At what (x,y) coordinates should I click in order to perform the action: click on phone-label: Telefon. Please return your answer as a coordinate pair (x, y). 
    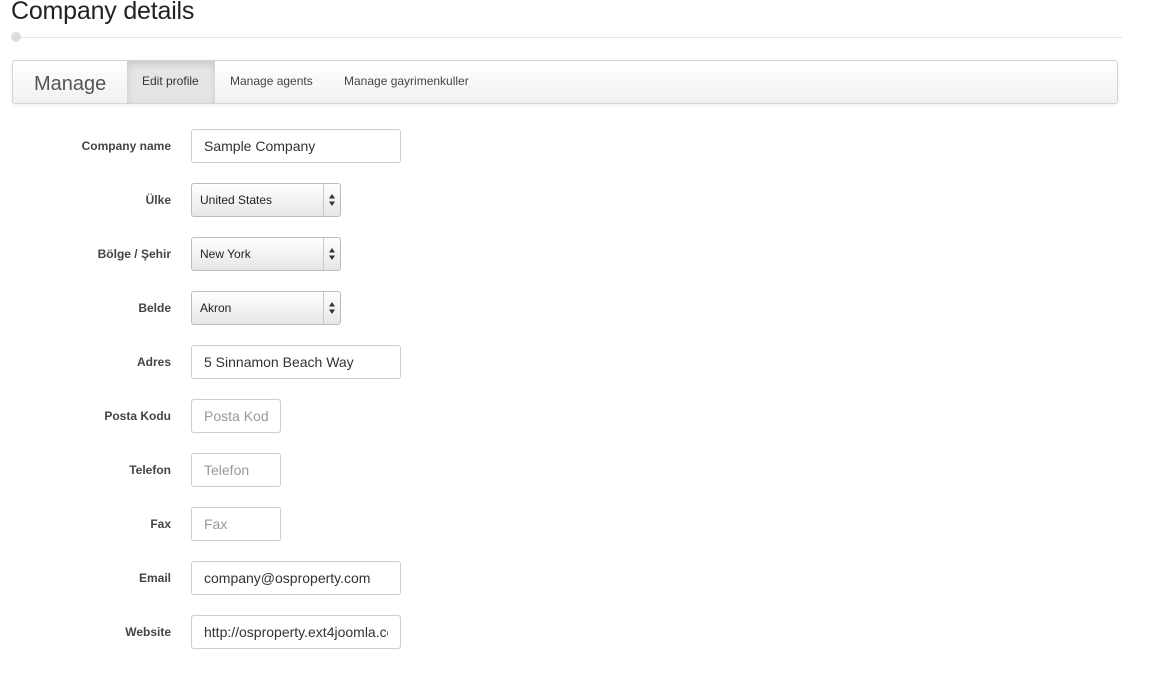
    Looking at the image, I should click on (150, 470).